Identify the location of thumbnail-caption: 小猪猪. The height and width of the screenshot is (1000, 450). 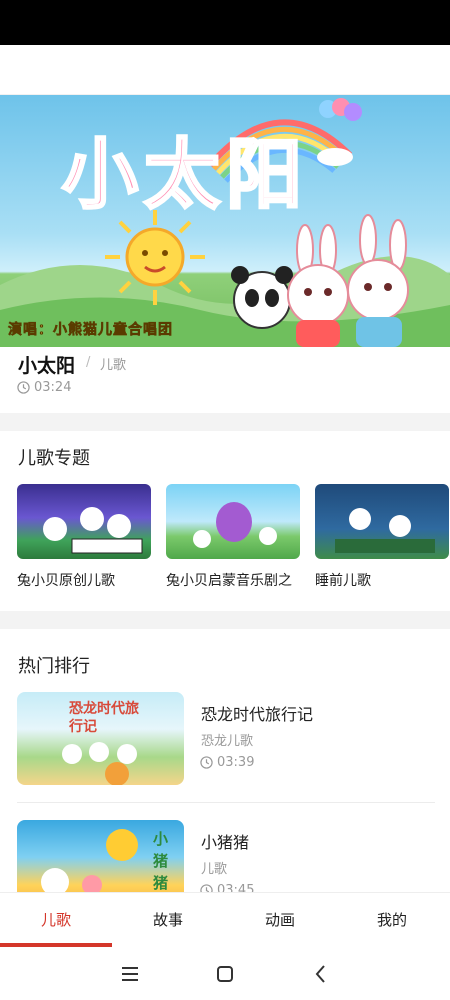
(161, 861).